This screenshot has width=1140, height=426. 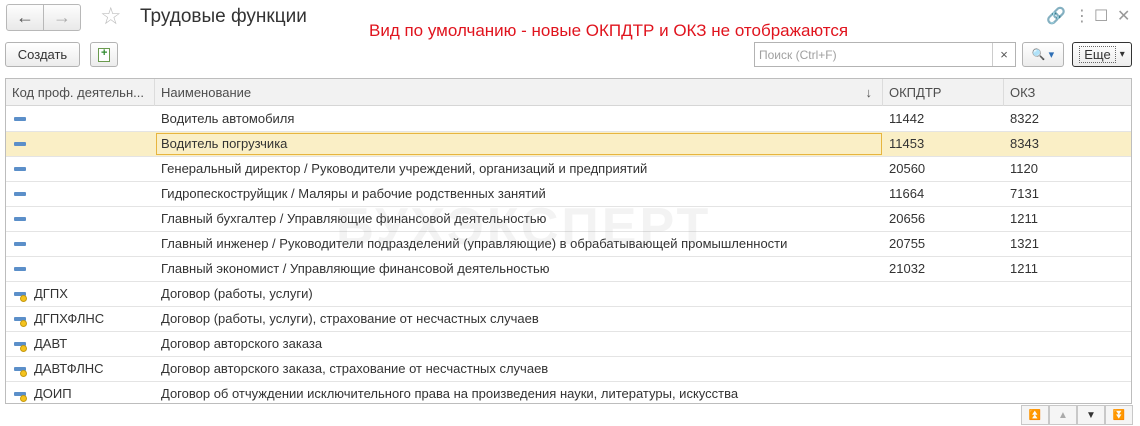 I want to click on cell-okpdtr: 20755, so click(x=907, y=243).